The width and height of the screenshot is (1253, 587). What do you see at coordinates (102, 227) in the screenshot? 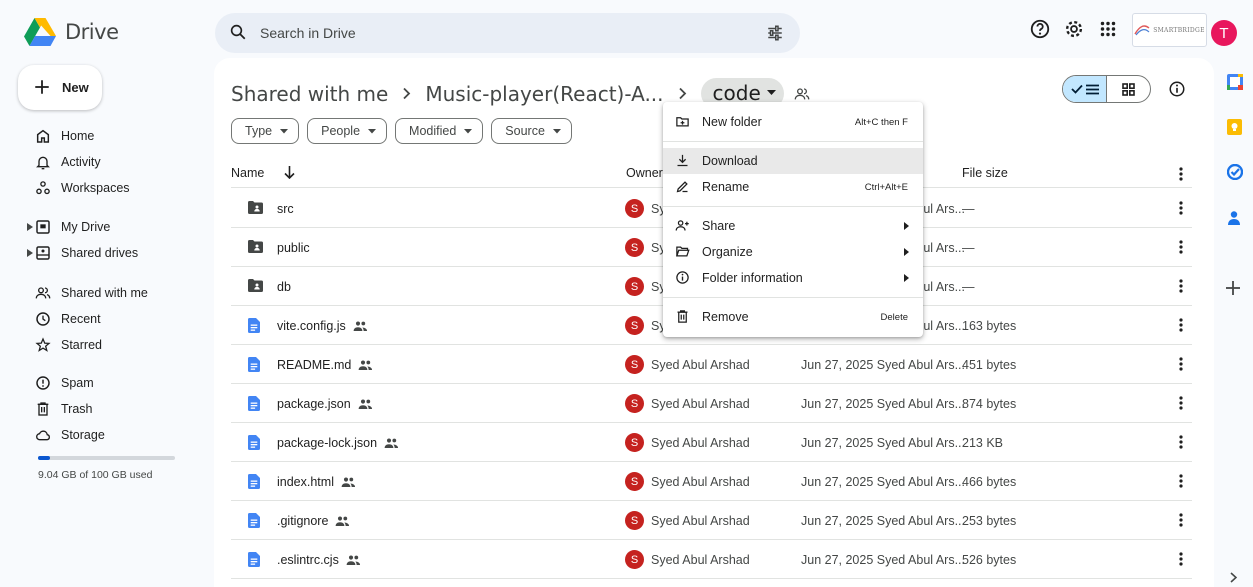
I see `sidebar-item-my-drive: My Drive` at bounding box center [102, 227].